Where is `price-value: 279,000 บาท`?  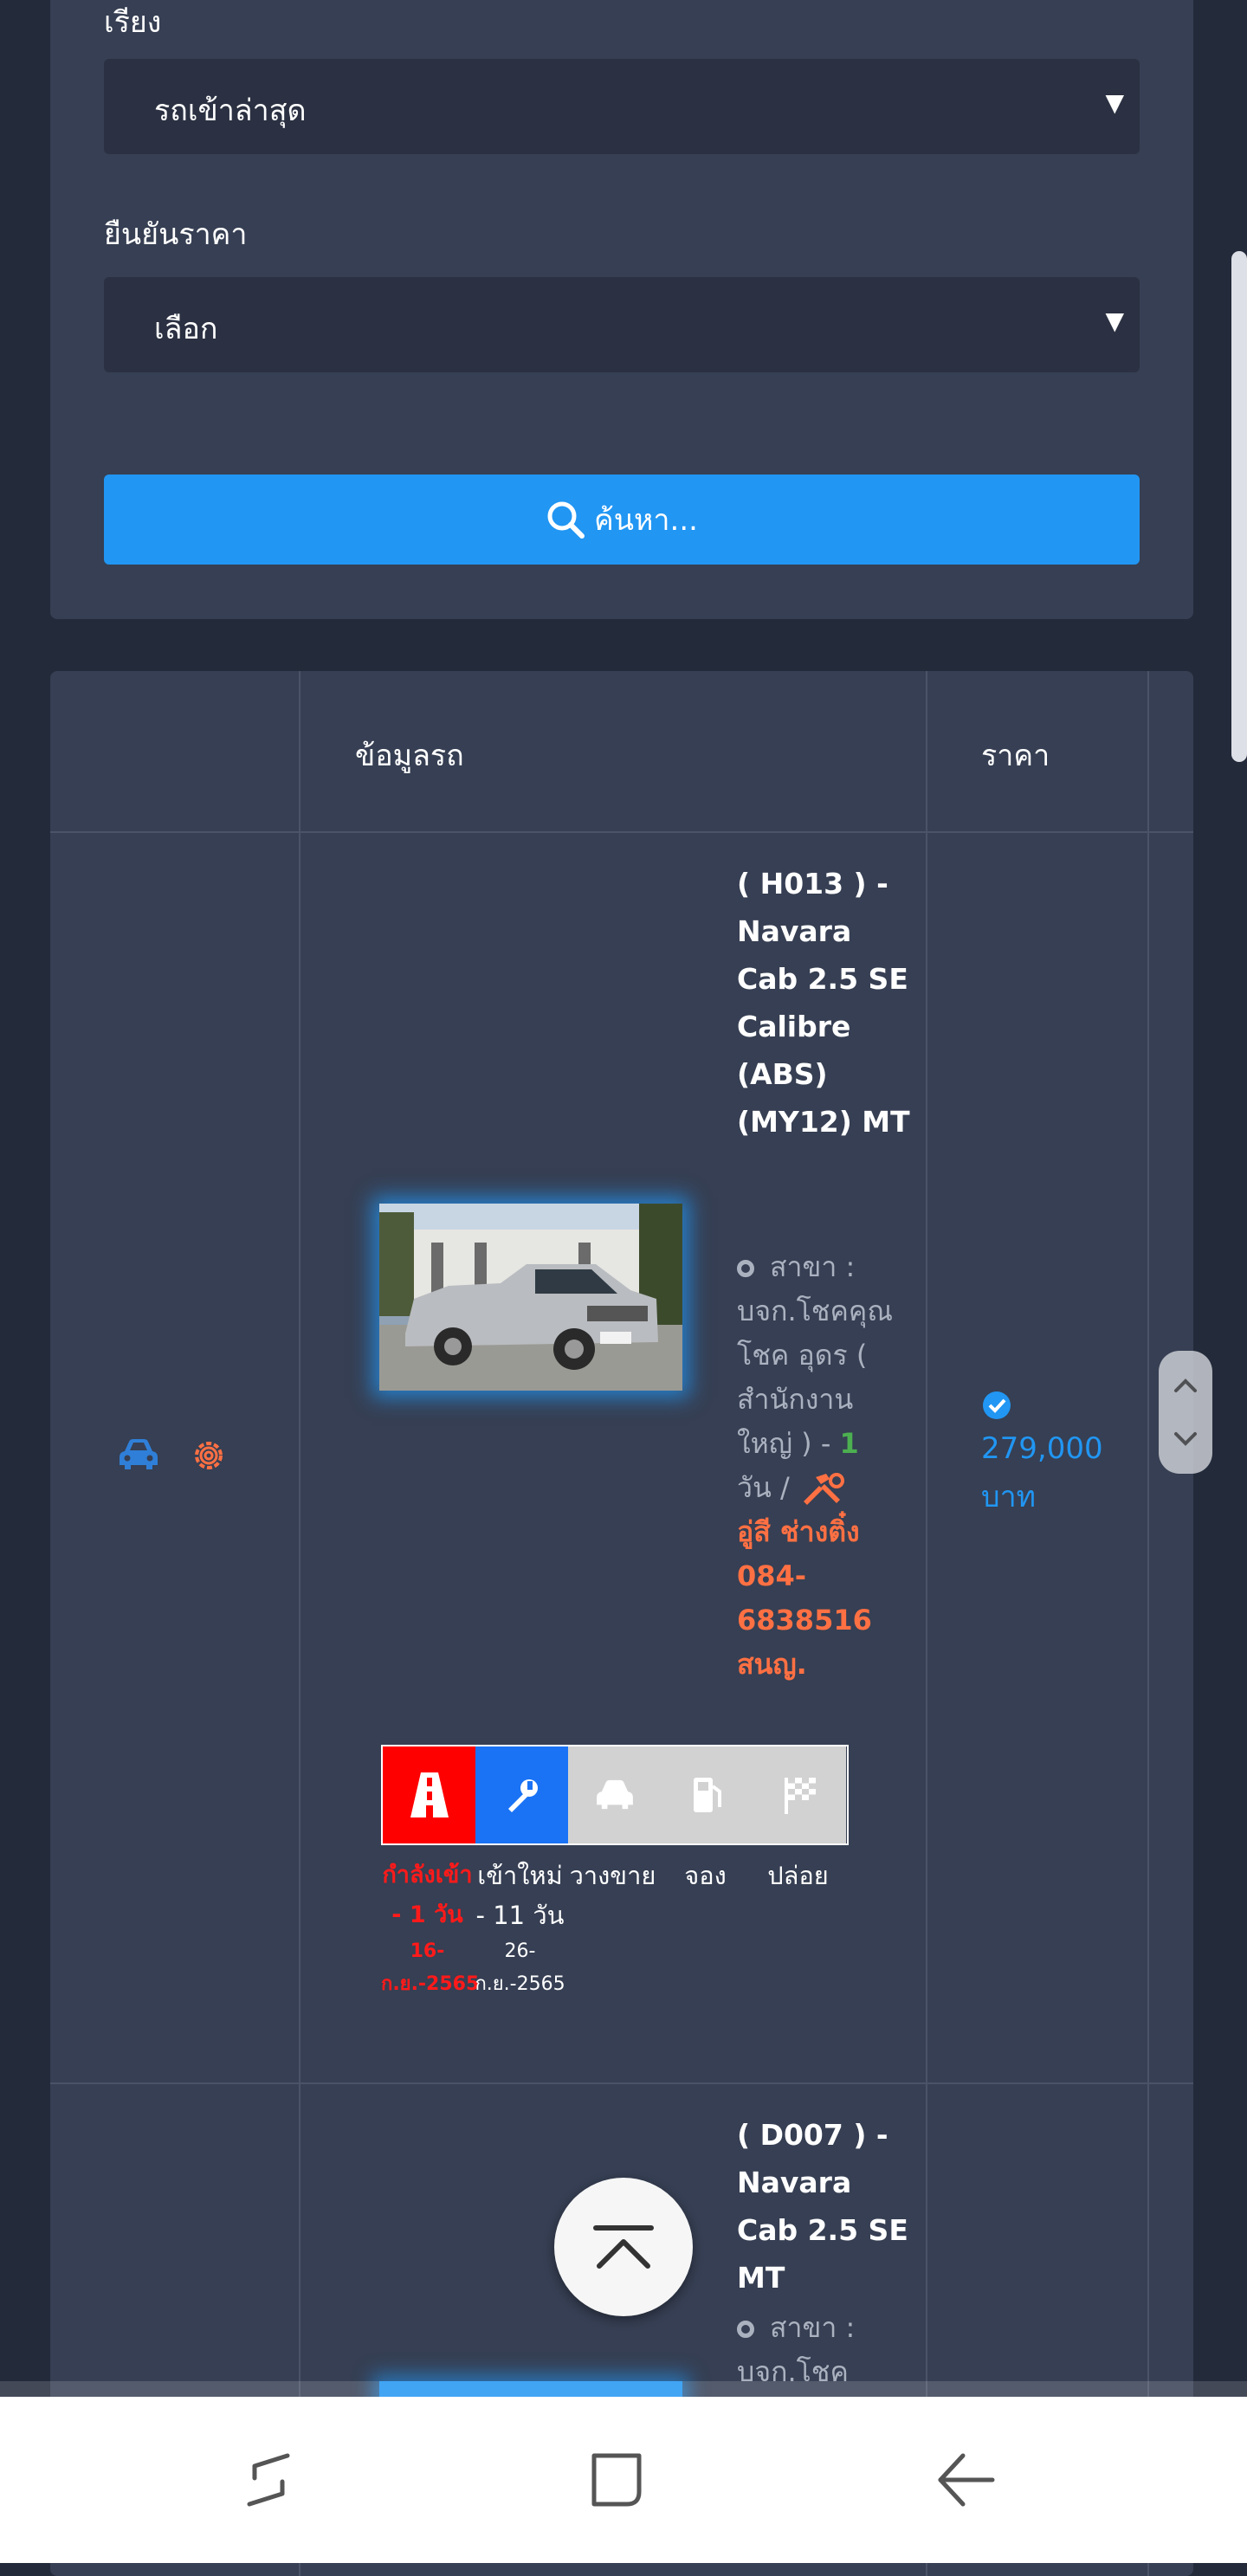
price-value: 279,000 บาท is located at coordinates (1042, 1472).